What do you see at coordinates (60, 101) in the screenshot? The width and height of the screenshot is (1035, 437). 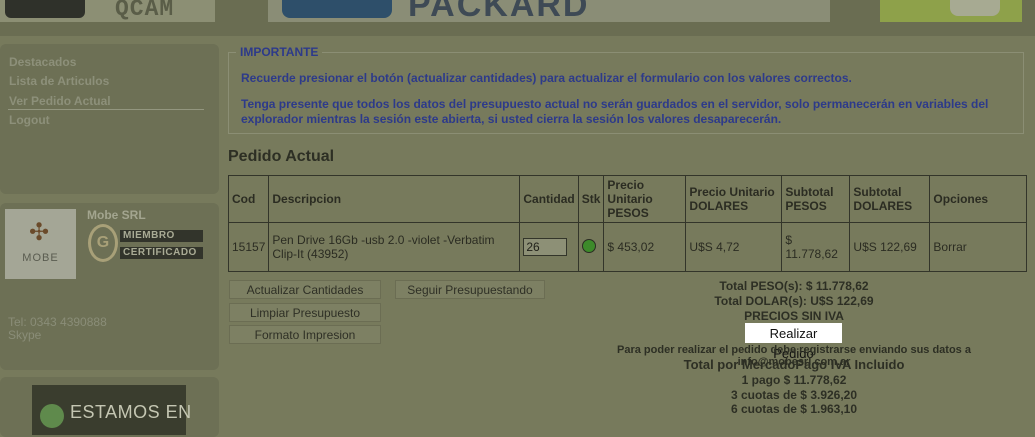 I see `sidebar-item-ver-pedido: Ver Pedido Actual` at bounding box center [60, 101].